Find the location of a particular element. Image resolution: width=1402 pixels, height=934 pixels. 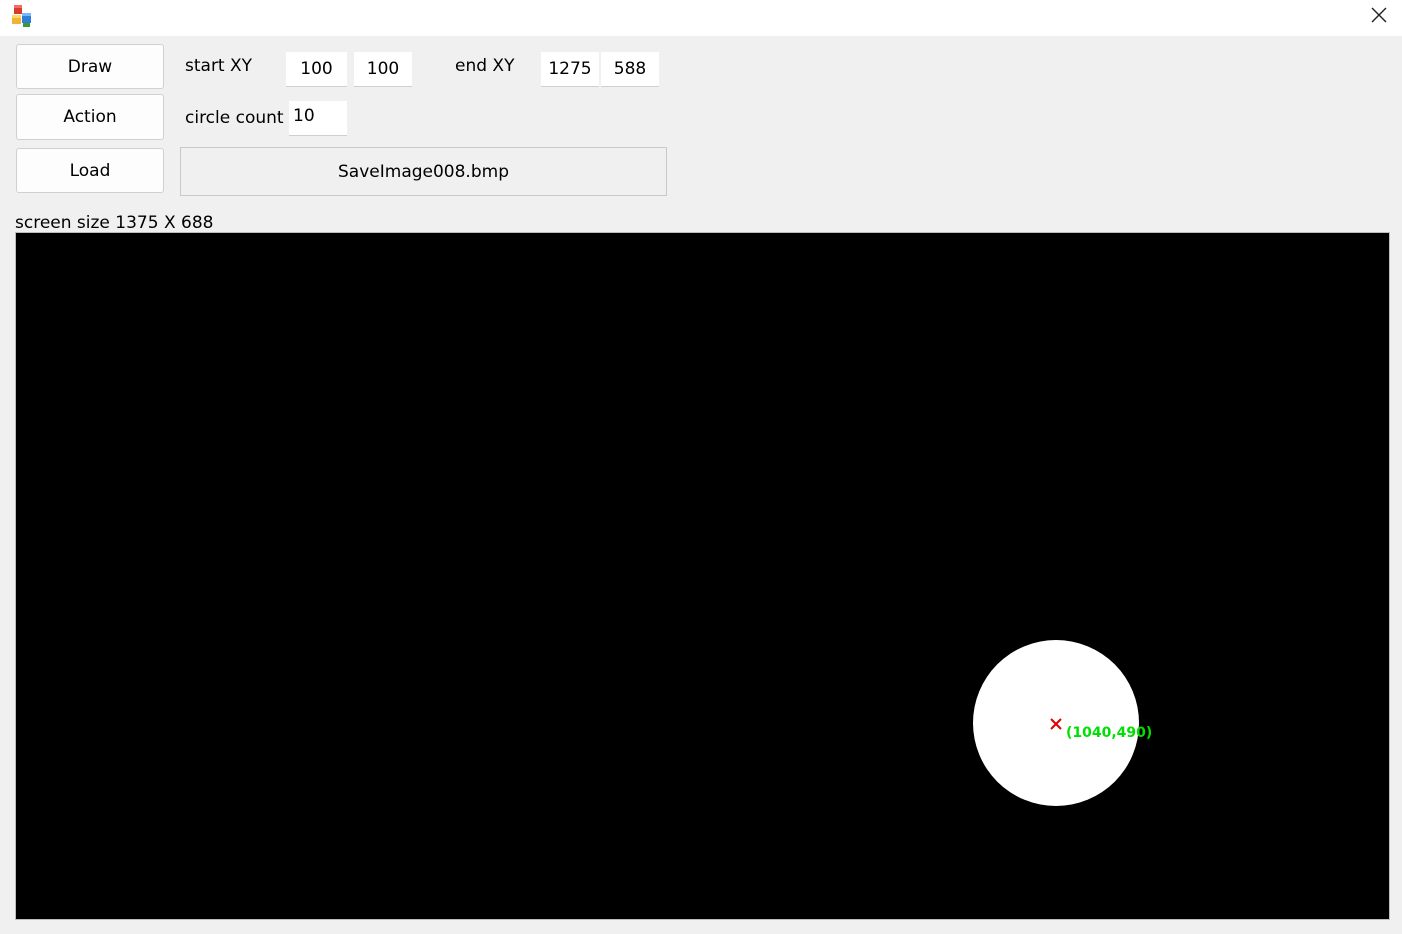

center-cross-icon is located at coordinates (1056, 723).